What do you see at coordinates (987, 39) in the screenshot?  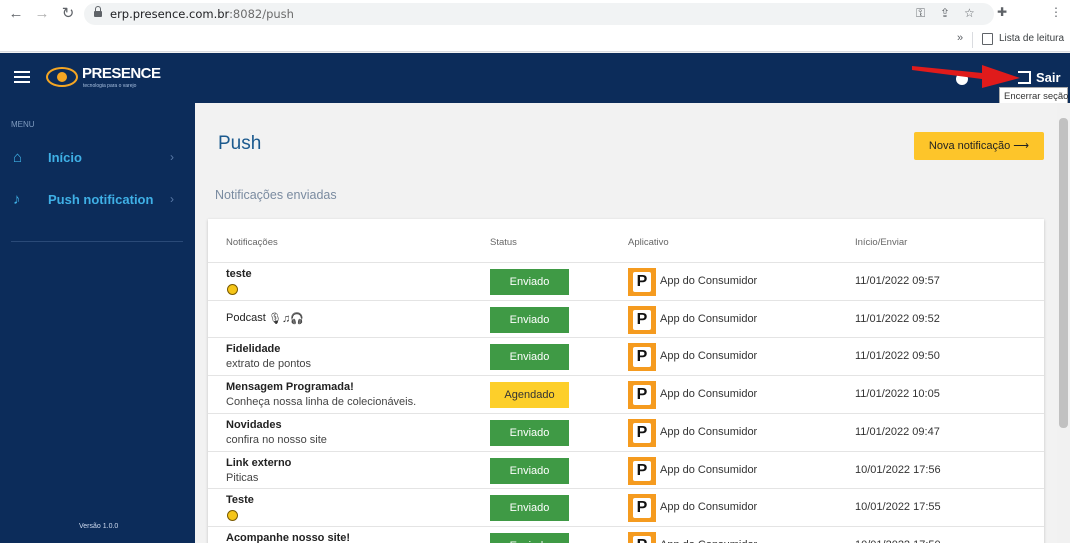 I see `reading-list-icon` at bounding box center [987, 39].